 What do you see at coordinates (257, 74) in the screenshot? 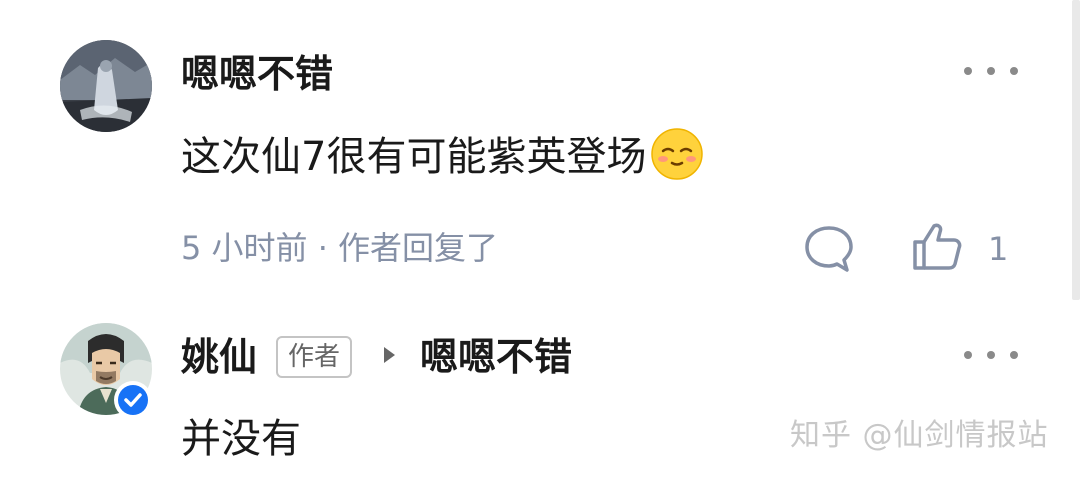
I see `comment-user-name: 嗯嗯不错` at bounding box center [257, 74].